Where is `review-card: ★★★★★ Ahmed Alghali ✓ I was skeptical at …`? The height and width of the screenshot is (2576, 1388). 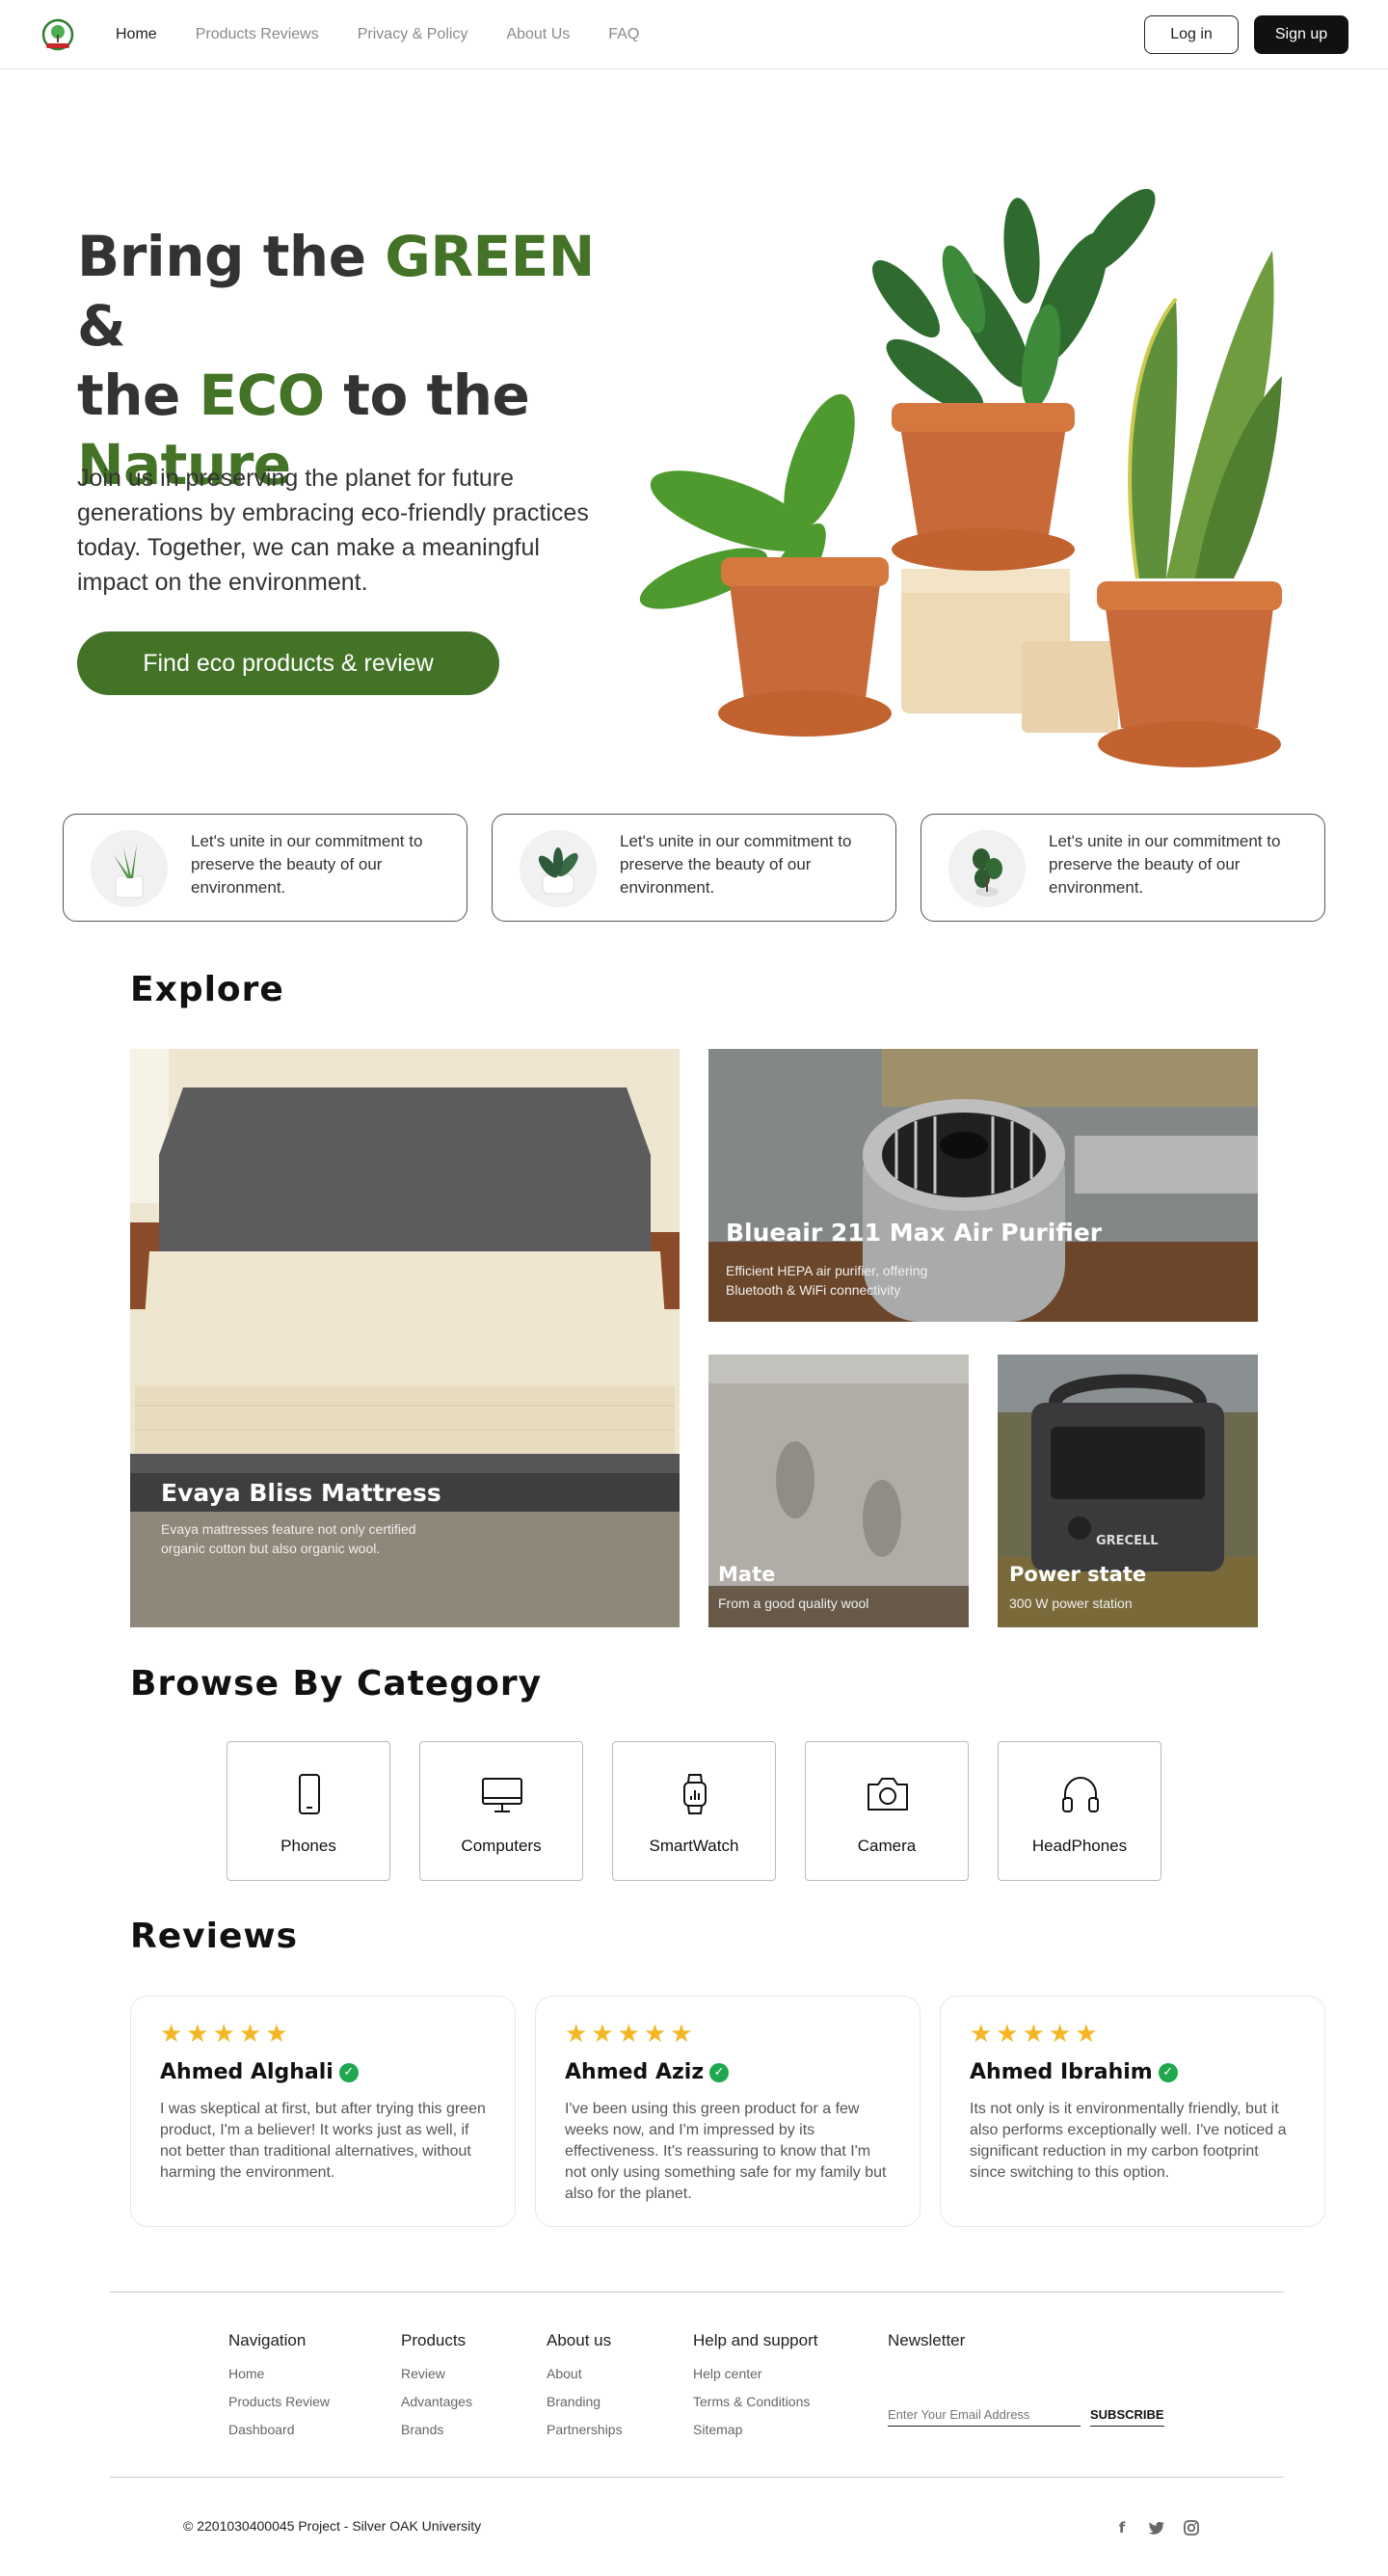
review-card: ★★★★★ Ahmed Alghali ✓ I was skeptical at … is located at coordinates (323, 2112).